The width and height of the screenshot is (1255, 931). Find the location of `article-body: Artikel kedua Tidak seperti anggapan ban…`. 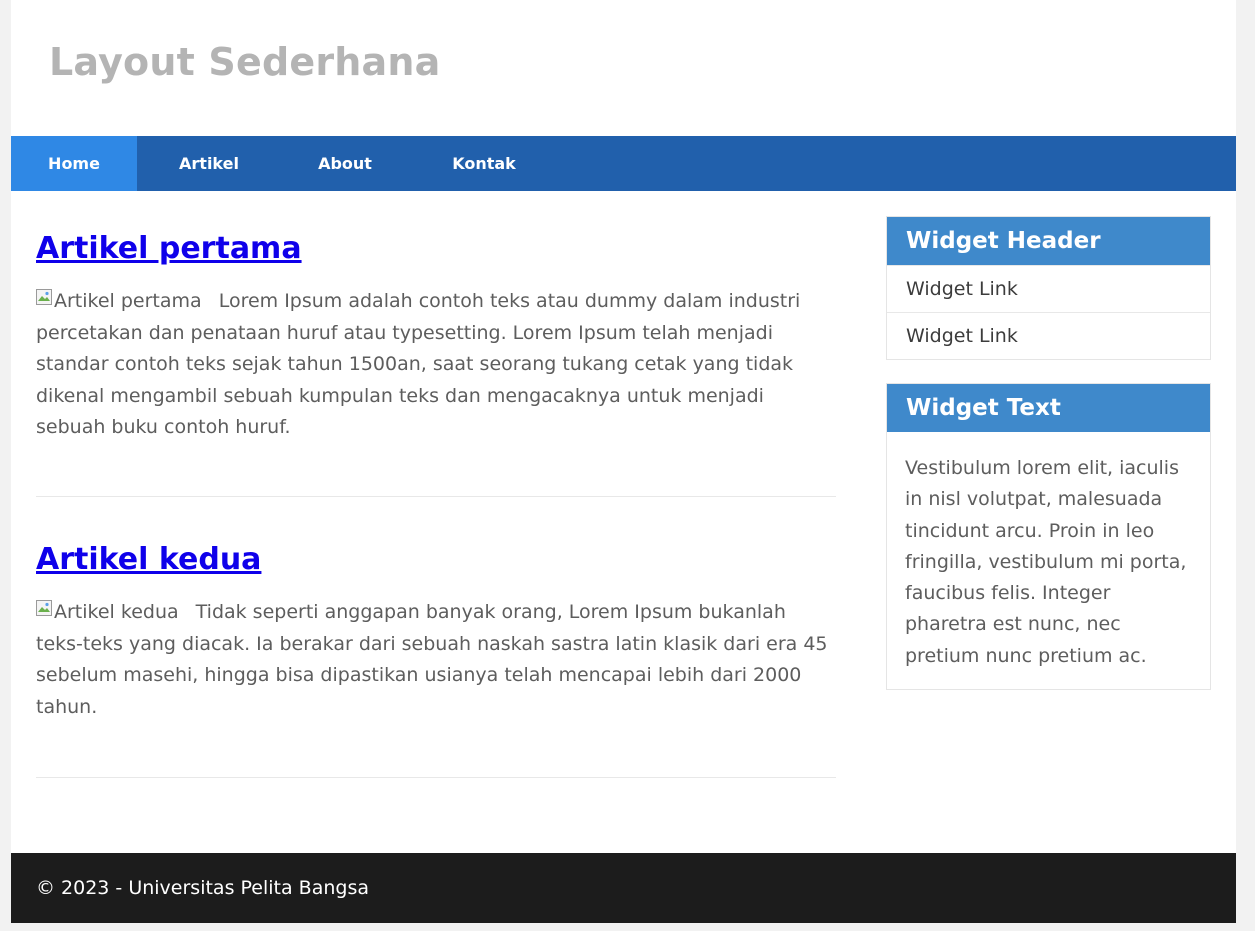

article-body: Artikel kedua Tidak seperti anggapan ban… is located at coordinates (436, 660).